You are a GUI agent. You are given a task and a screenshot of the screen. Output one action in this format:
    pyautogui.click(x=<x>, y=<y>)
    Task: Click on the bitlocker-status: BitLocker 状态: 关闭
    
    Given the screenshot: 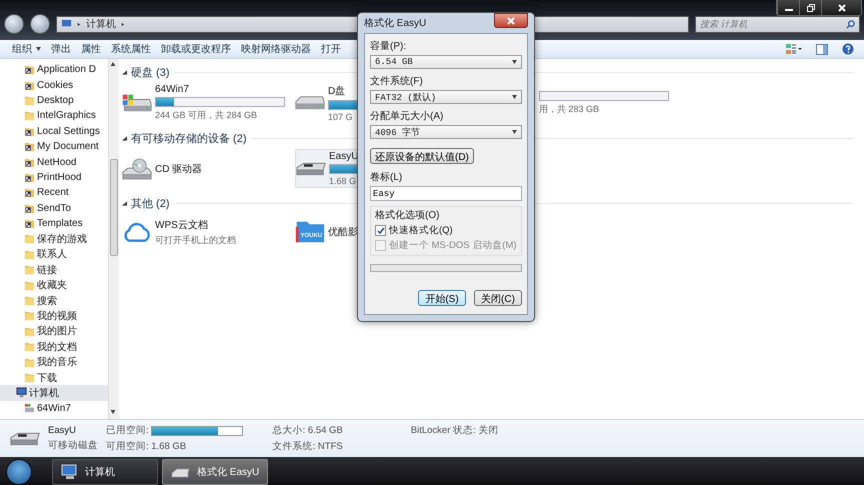 What is the action you would take?
    pyautogui.click(x=454, y=430)
    